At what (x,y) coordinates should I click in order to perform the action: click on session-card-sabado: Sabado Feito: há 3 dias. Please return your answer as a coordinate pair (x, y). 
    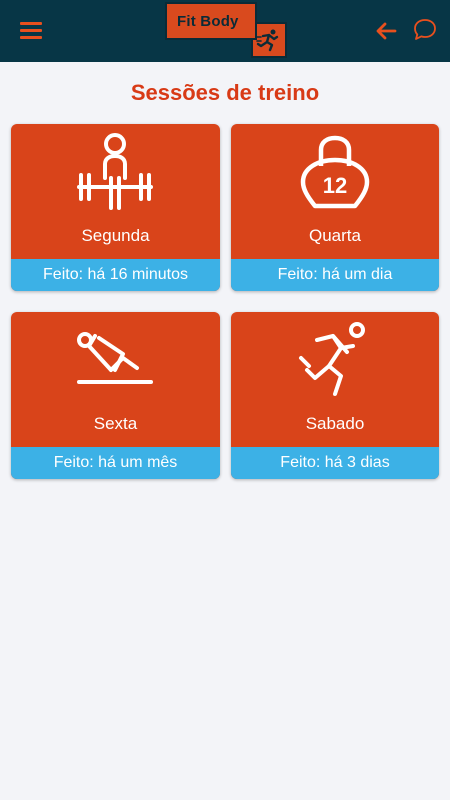
    Looking at the image, I should click on (335, 395).